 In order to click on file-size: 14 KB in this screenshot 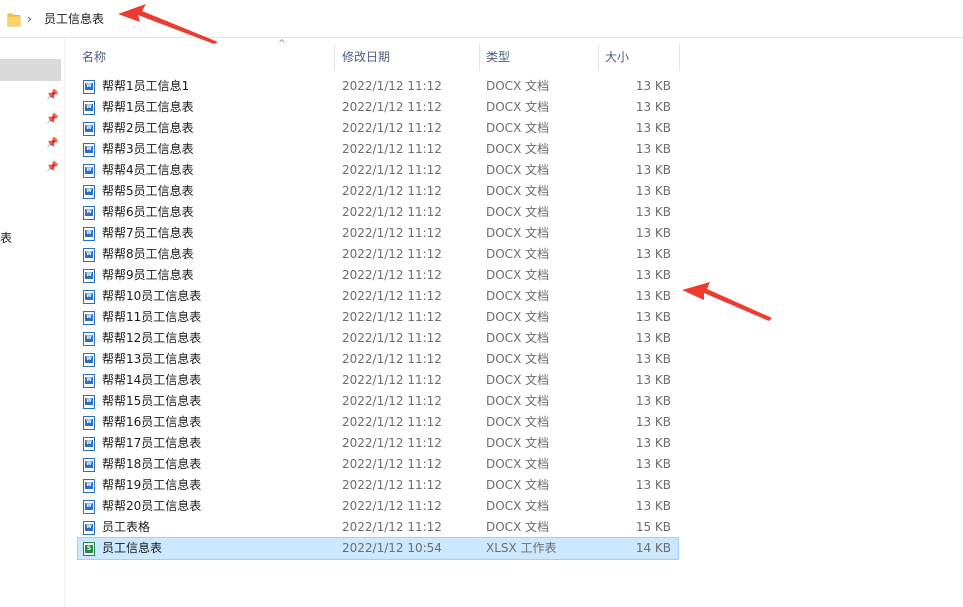, I will do `click(653, 548)`.